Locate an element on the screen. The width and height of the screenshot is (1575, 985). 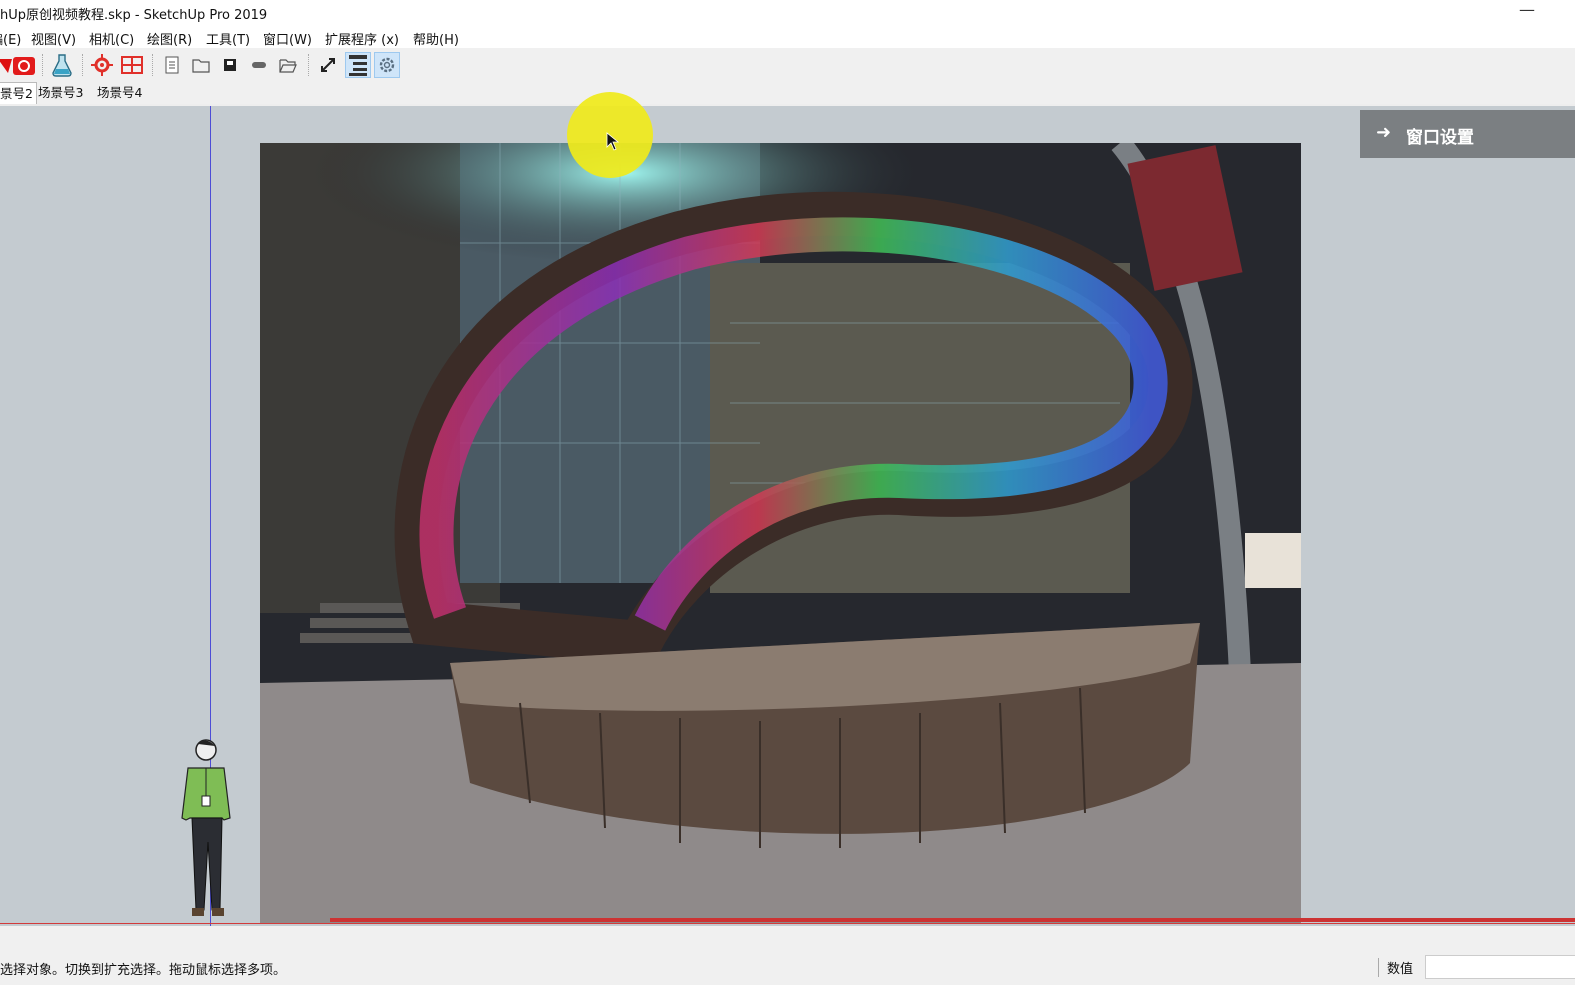
save-icon is located at coordinates (230, 65).